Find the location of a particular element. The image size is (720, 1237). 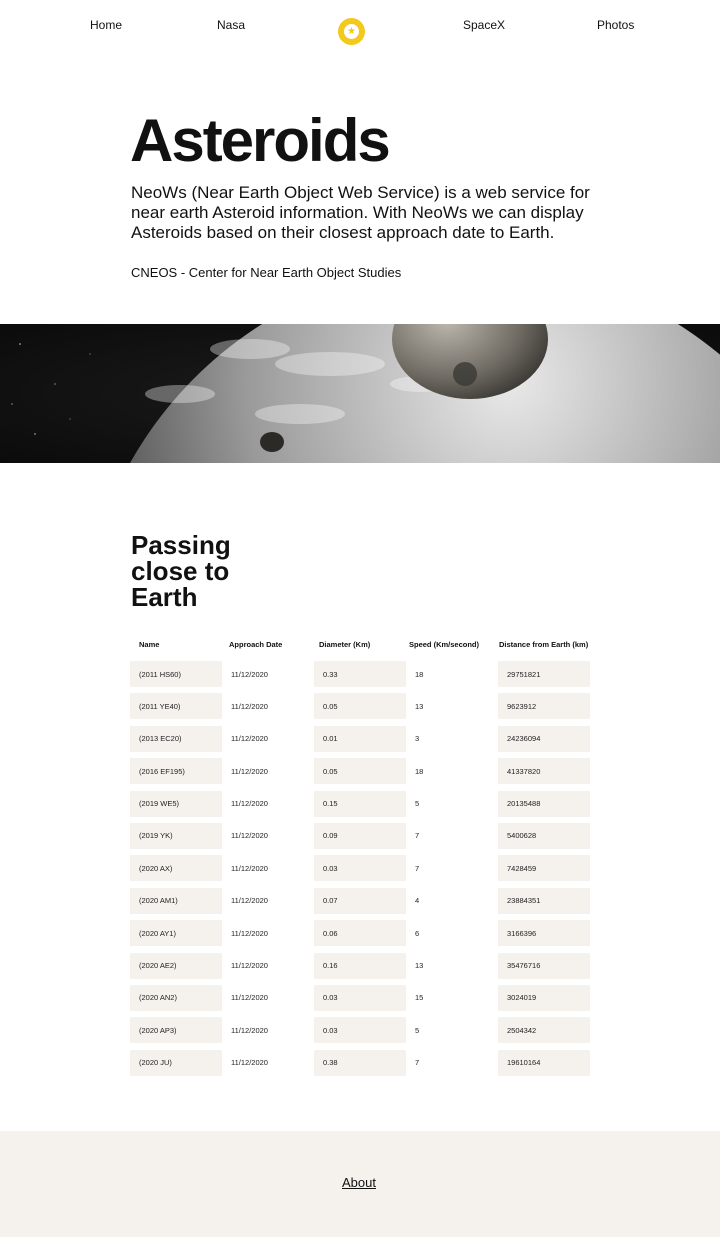

table-row: (2020 AE2) 11/12/2020 0.16 13 35476716 is located at coordinates (361, 968).